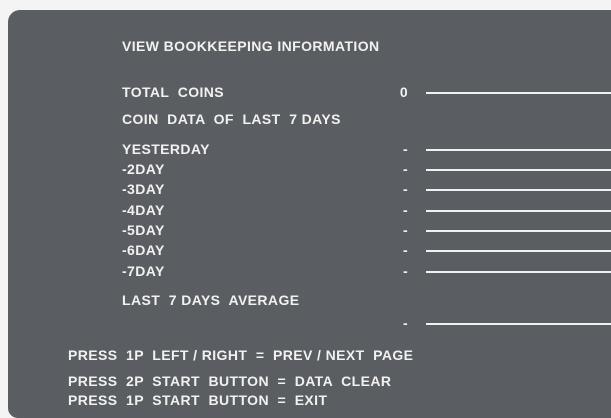 This screenshot has height=418, width=611. I want to click on day-value-4day: -, so click(405, 210).